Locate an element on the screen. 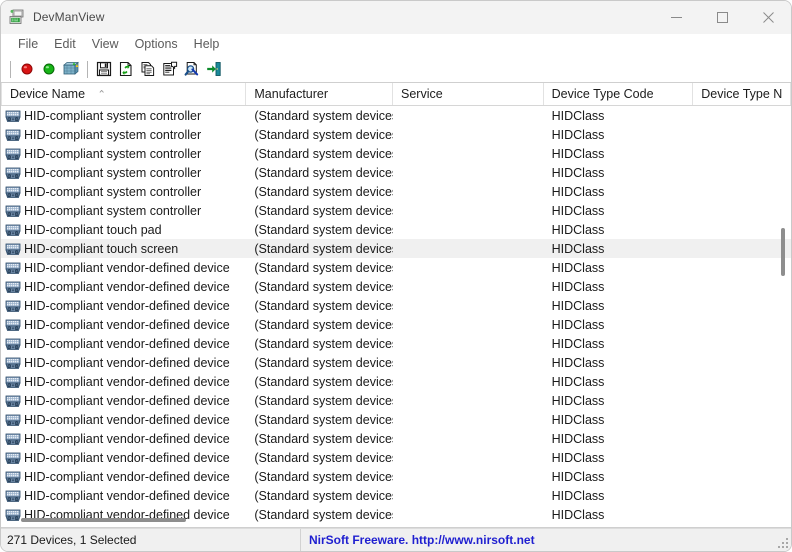 Image resolution: width=792 pixels, height=552 pixels. save-button is located at coordinates (104, 69).